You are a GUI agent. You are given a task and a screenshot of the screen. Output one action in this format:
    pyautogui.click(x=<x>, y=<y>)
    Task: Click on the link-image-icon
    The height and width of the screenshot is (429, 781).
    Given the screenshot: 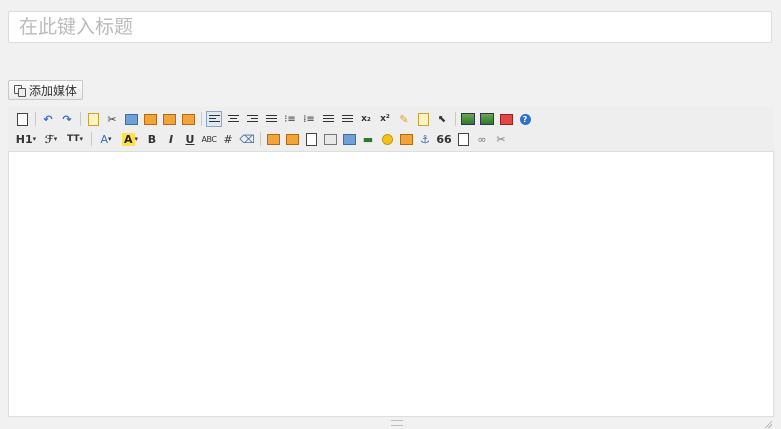 What is the action you would take?
    pyautogui.click(x=311, y=139)
    